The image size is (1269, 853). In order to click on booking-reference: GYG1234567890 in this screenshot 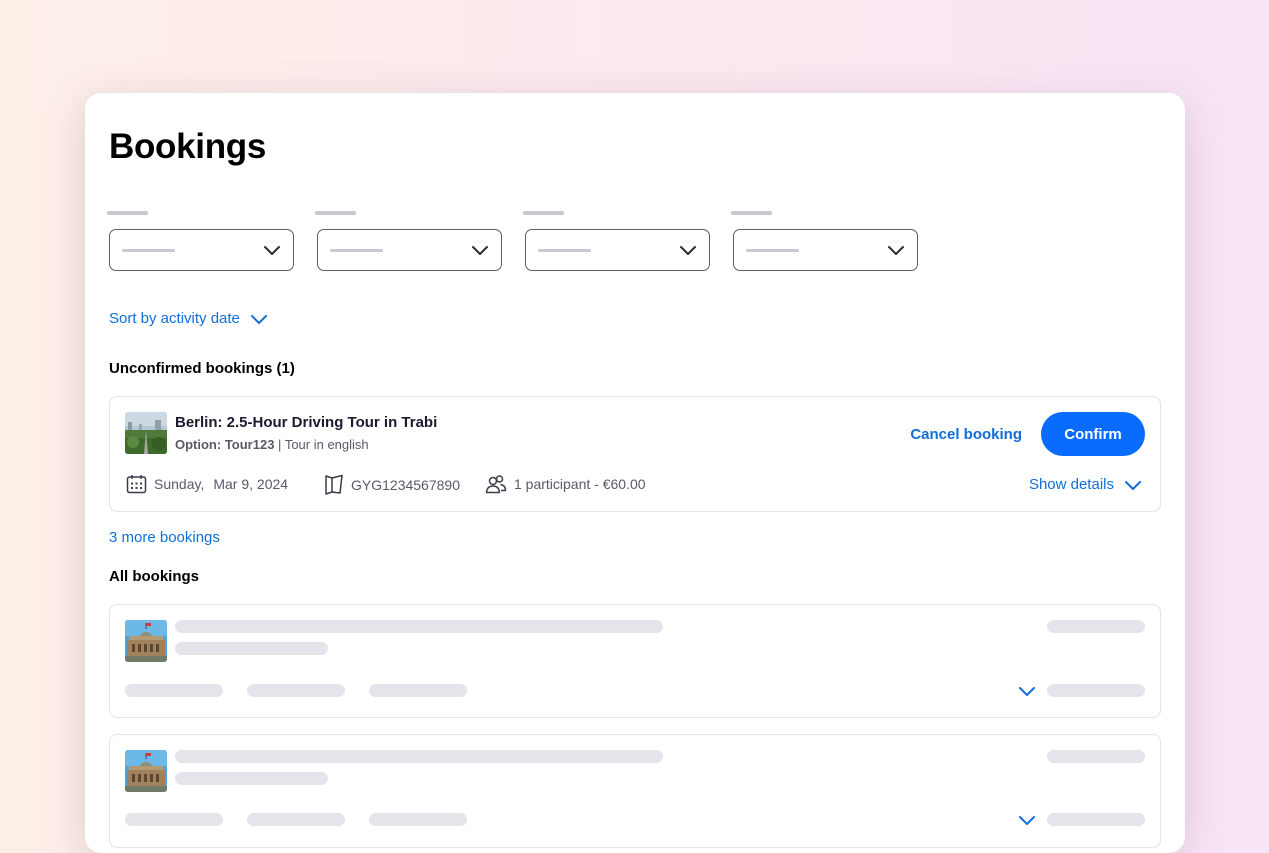, I will do `click(392, 484)`.